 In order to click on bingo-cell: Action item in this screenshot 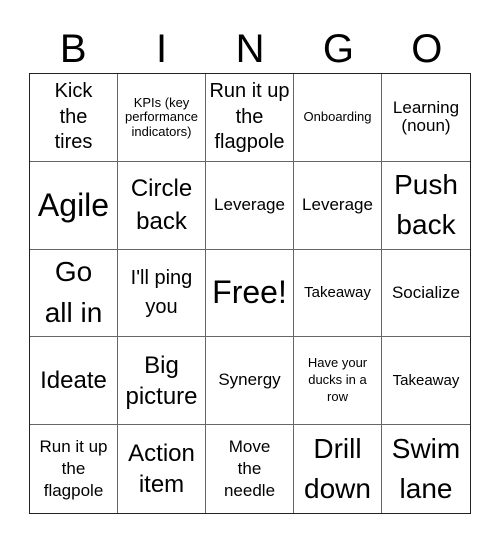, I will do `click(162, 469)`.